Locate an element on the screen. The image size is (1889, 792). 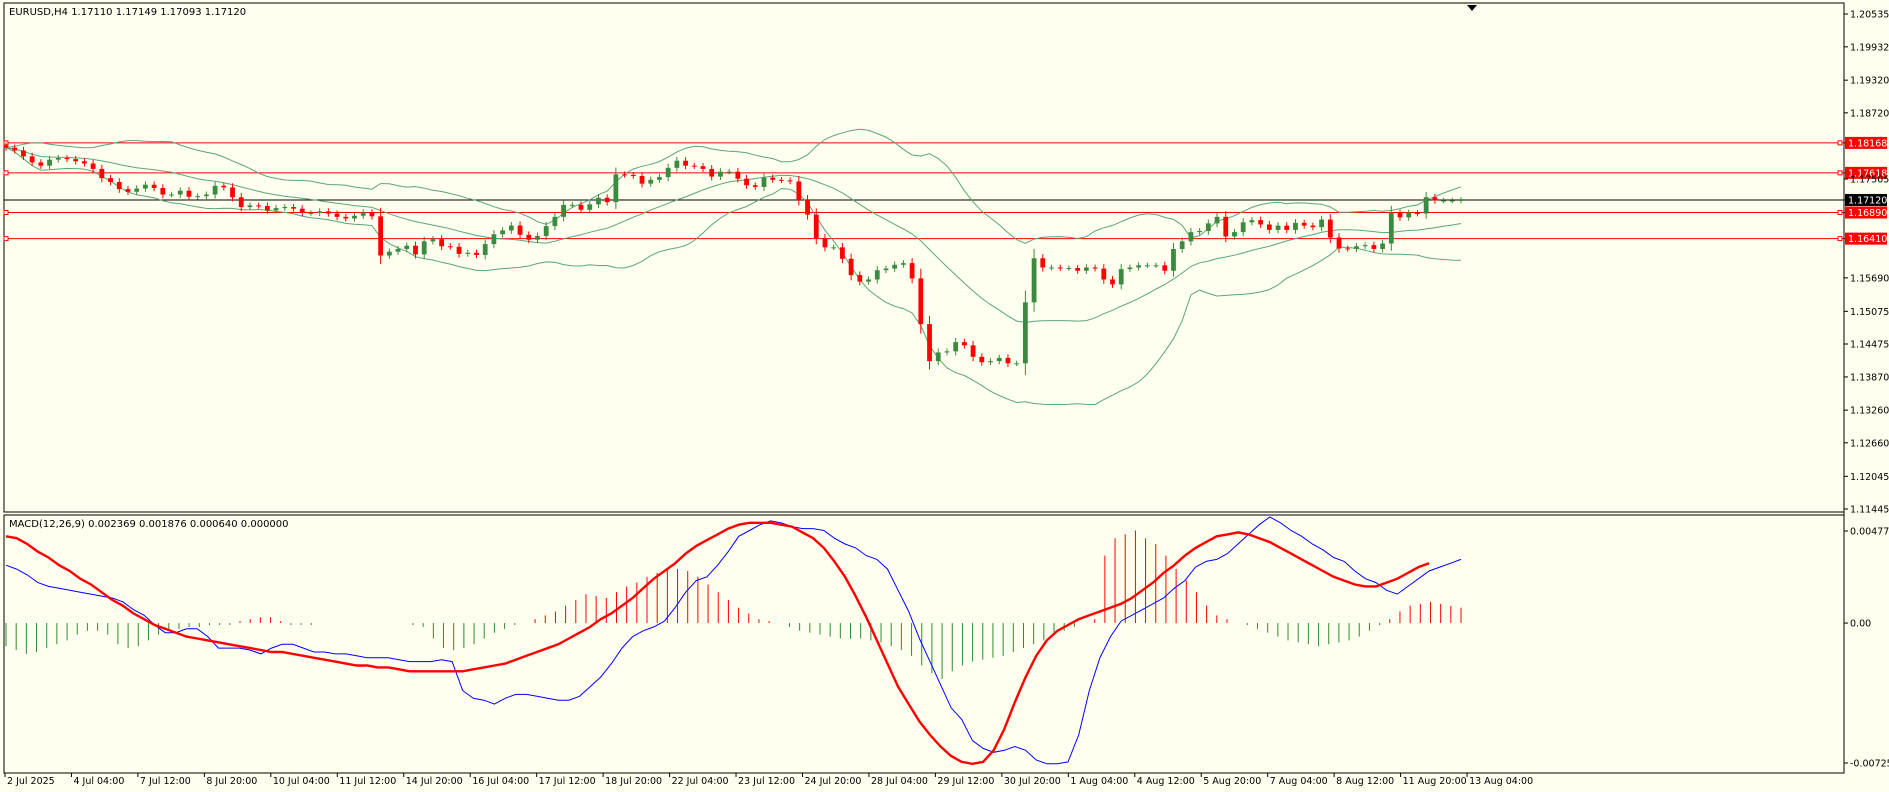
time-axis-label: 23 Jul 12:00 is located at coordinates (766, 781).